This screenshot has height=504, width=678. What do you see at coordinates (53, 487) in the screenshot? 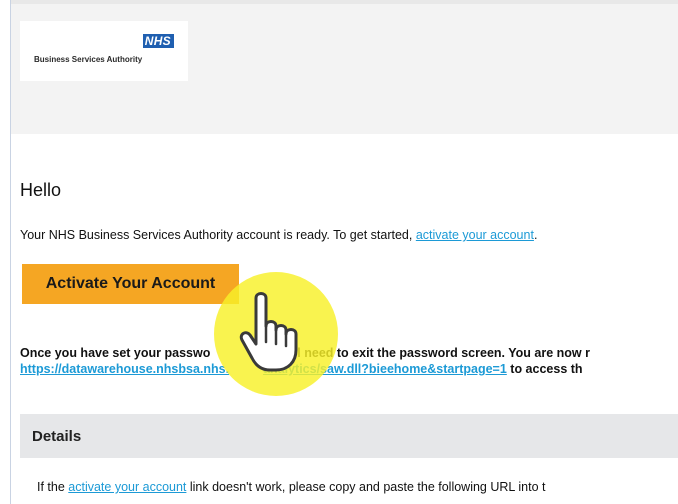
I see `fallback-pre: If the` at bounding box center [53, 487].